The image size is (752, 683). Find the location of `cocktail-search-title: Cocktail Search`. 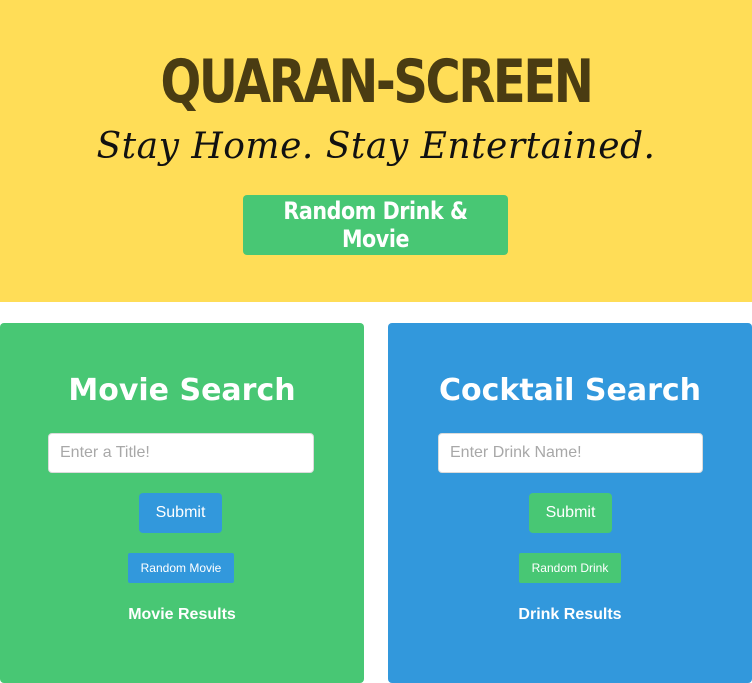

cocktail-search-title: Cocktail Search is located at coordinates (570, 390).